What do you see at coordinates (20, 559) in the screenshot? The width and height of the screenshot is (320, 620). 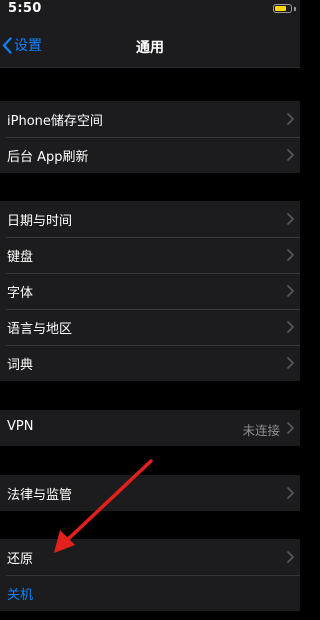 I see `row-label: 还原` at bounding box center [20, 559].